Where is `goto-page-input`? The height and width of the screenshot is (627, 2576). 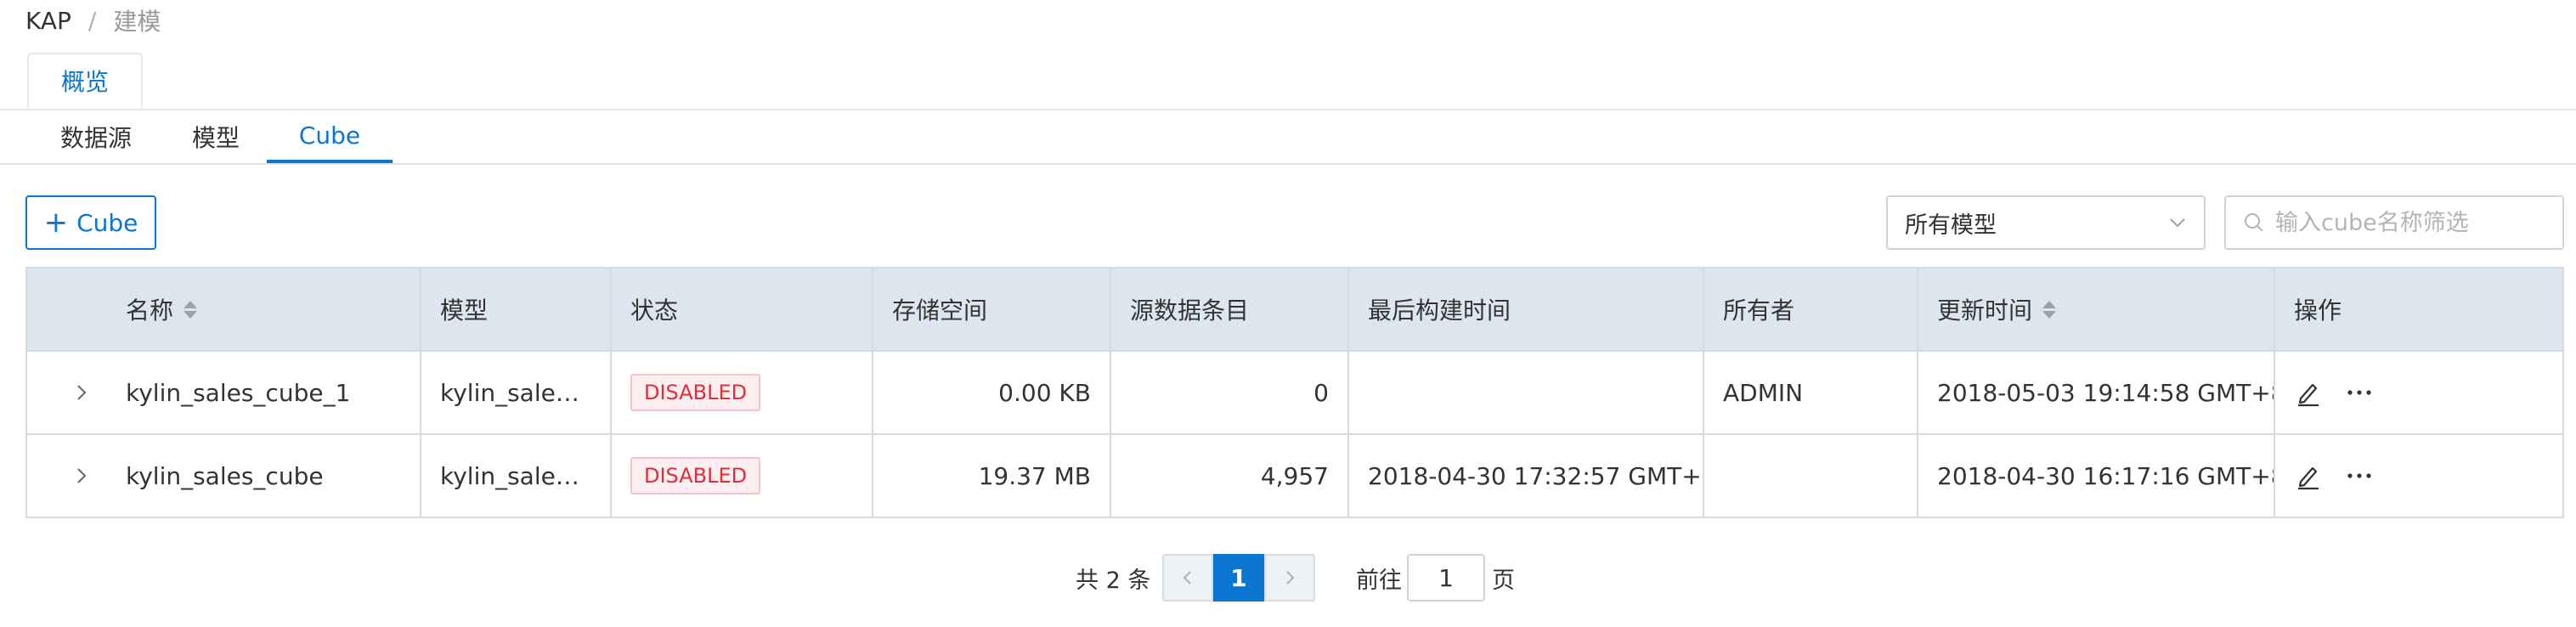 goto-page-input is located at coordinates (1446, 578).